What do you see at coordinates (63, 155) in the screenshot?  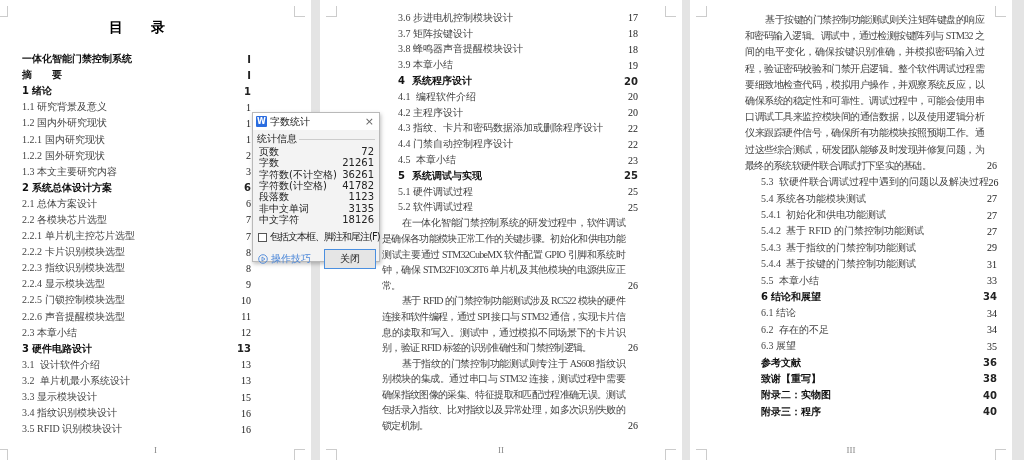 I see `toc-entry: 1.2.2 国外研究现状` at bounding box center [63, 155].